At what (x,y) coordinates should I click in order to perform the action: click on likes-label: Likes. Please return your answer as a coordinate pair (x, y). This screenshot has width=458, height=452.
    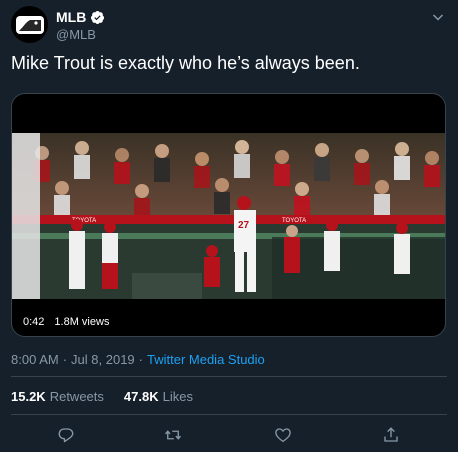
    Looking at the image, I should click on (177, 396).